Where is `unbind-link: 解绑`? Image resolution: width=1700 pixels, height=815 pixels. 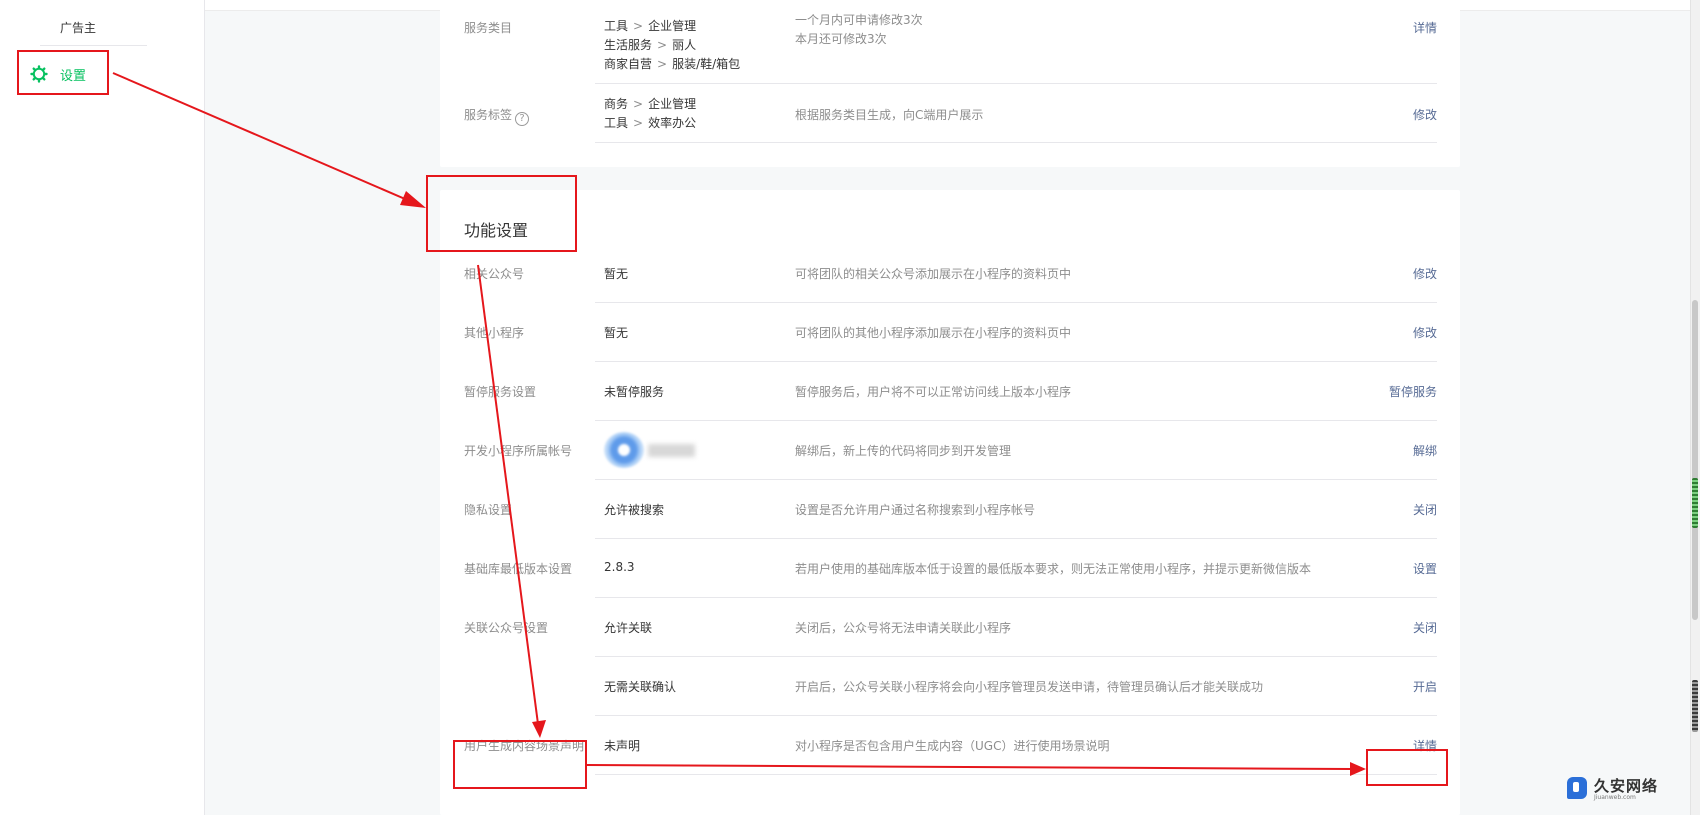 unbind-link: 解绑 is located at coordinates (1425, 450).